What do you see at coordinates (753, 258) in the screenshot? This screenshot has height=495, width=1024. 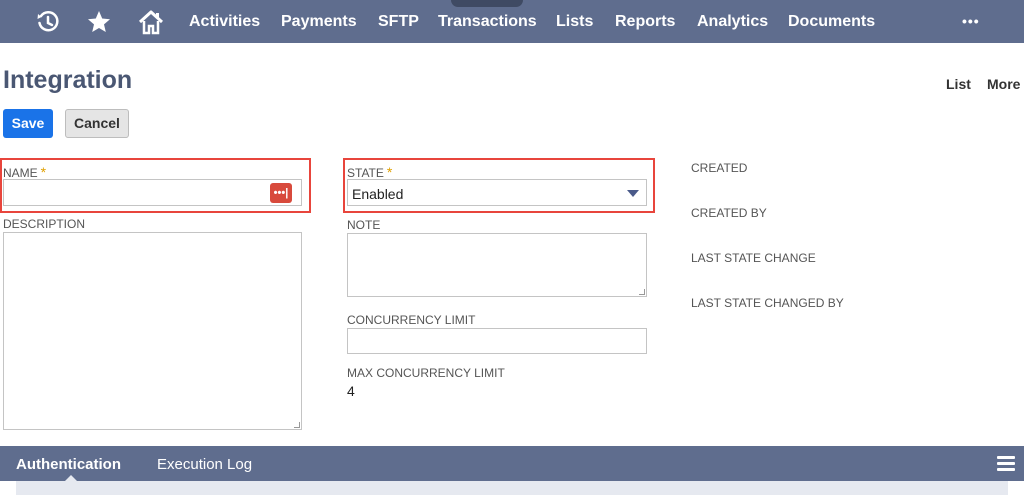 I see `last-state-change-label: LAST STATE CHANGE` at bounding box center [753, 258].